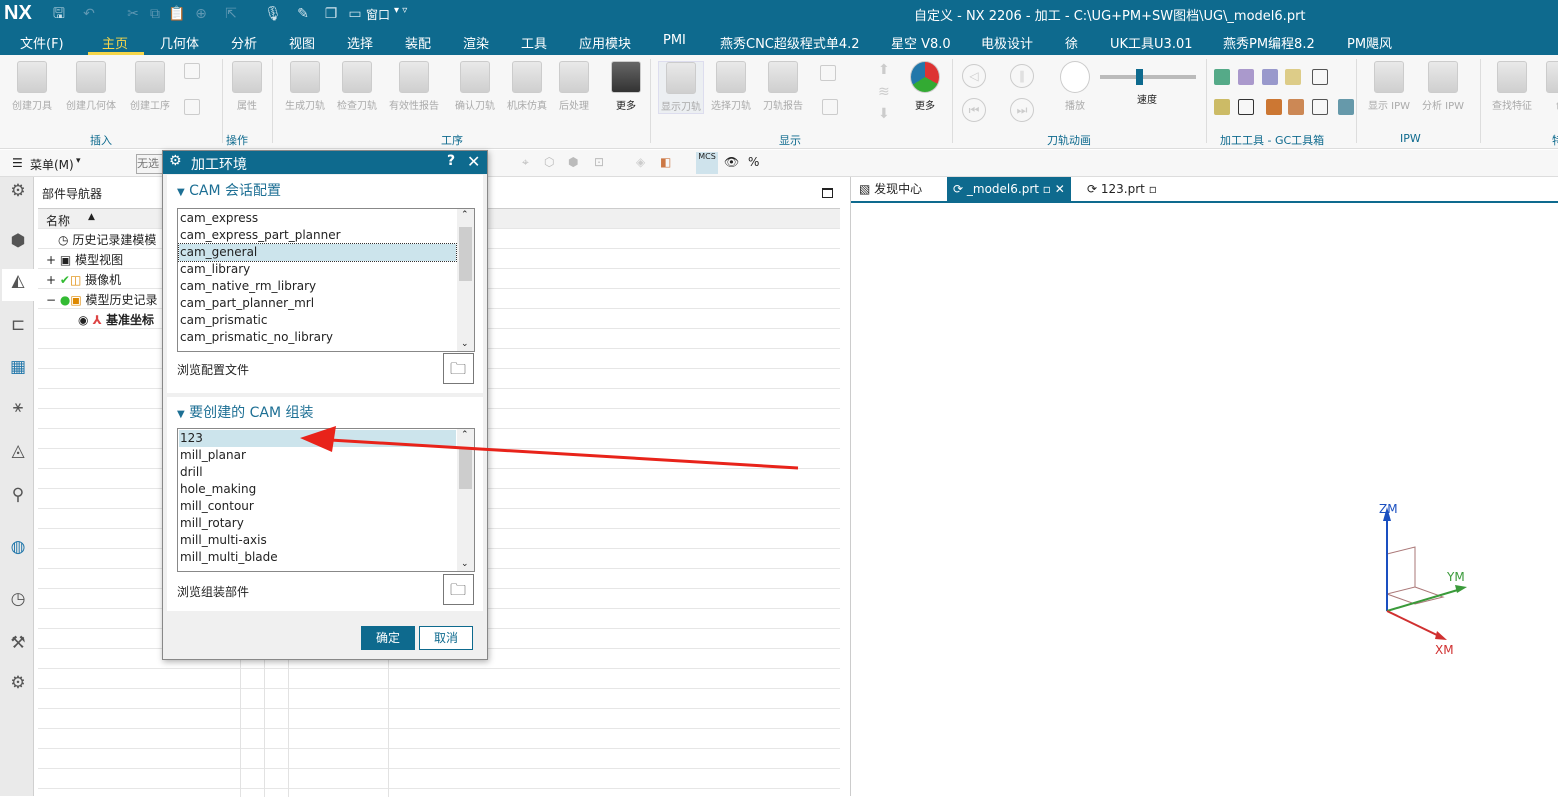  What do you see at coordinates (1069, 140) in the screenshot?
I see `group-toolpath-animation: 刀轨动画` at bounding box center [1069, 140].